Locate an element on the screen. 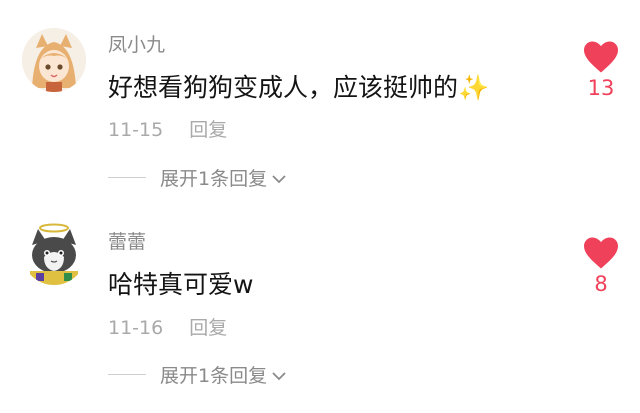 The height and width of the screenshot is (413, 640). comment-text-body: 好想看狗狗变成人，应该挺帅的 is located at coordinates (283, 87).